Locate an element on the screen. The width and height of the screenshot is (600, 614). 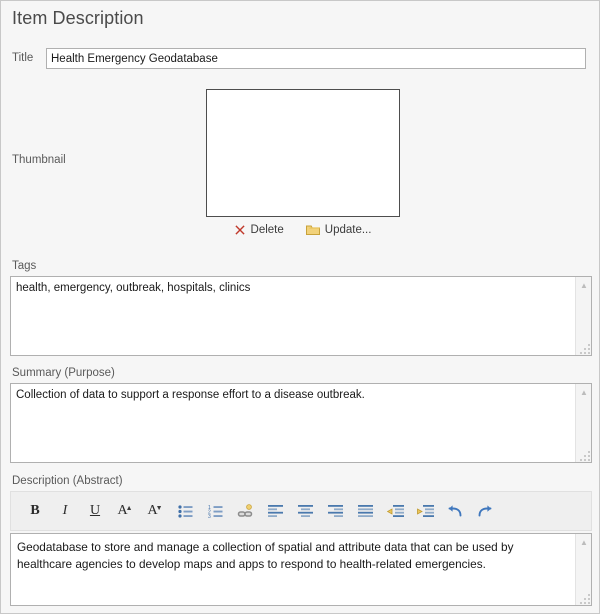
thumbnail-preview is located at coordinates (303, 153).